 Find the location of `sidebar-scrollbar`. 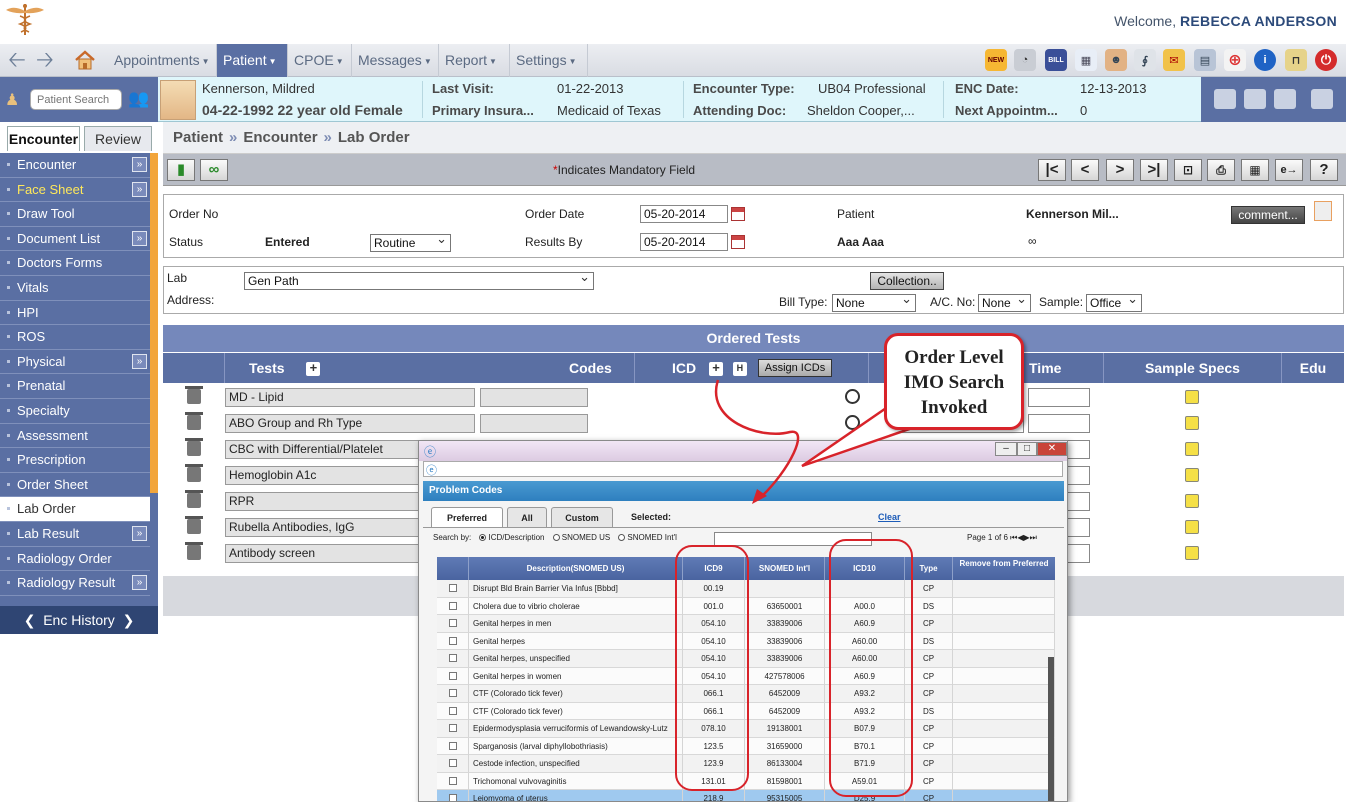

sidebar-scrollbar is located at coordinates (154, 323).